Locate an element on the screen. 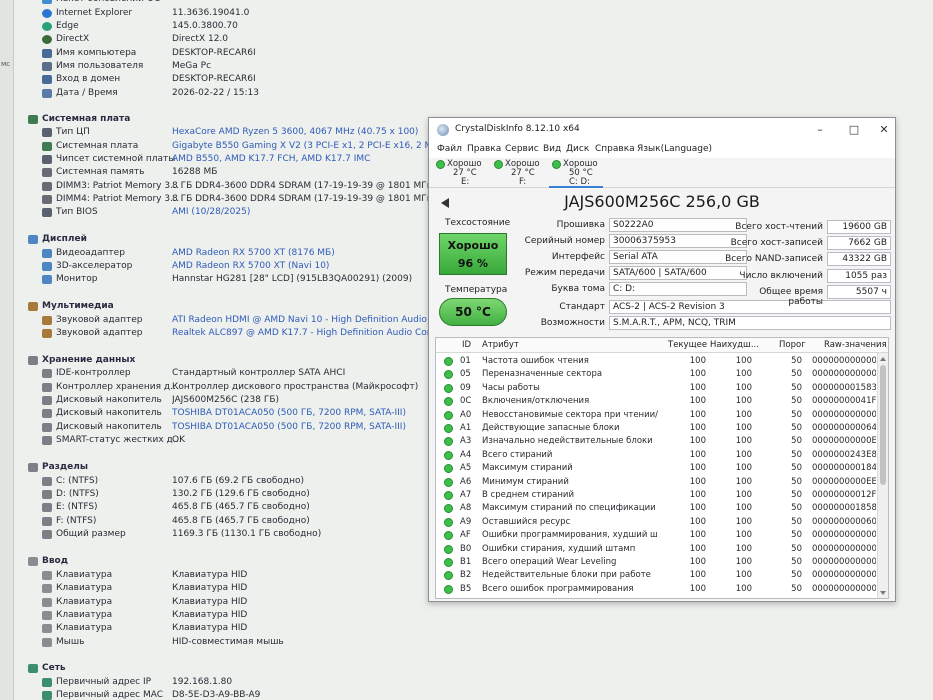 The width and height of the screenshot is (933, 700). tree-section: Разделы is located at coordinates (227, 467).